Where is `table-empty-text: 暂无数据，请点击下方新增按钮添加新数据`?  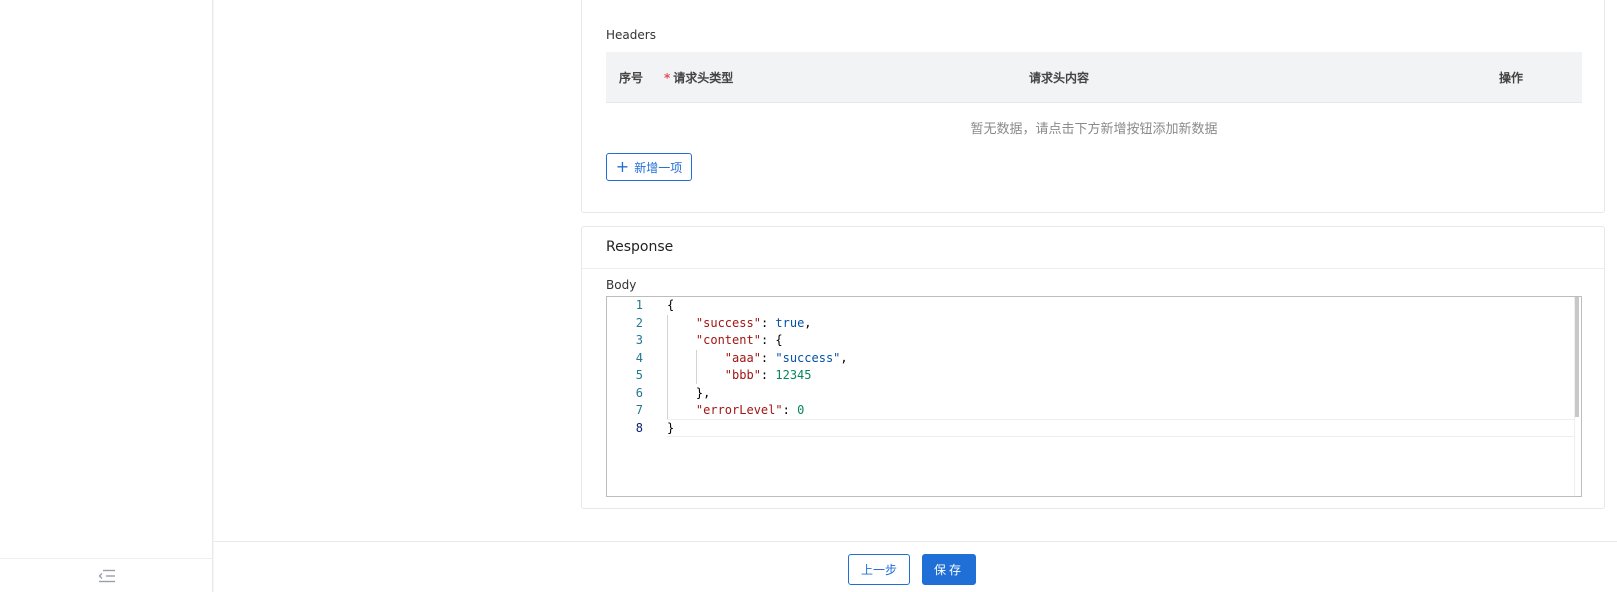 table-empty-text: 暂无数据，请点击下方新增按钮添加新数据 is located at coordinates (1094, 129).